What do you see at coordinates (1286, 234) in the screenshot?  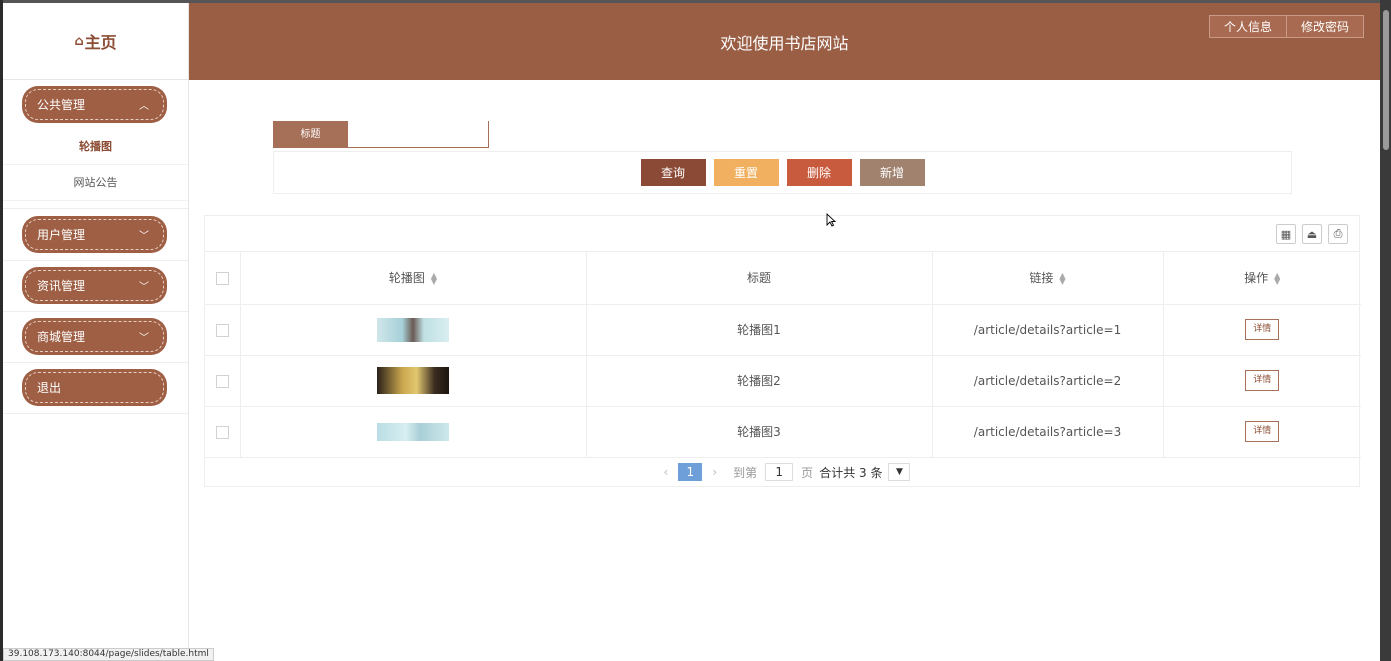 I see `columns-filter-icon: ▦` at bounding box center [1286, 234].